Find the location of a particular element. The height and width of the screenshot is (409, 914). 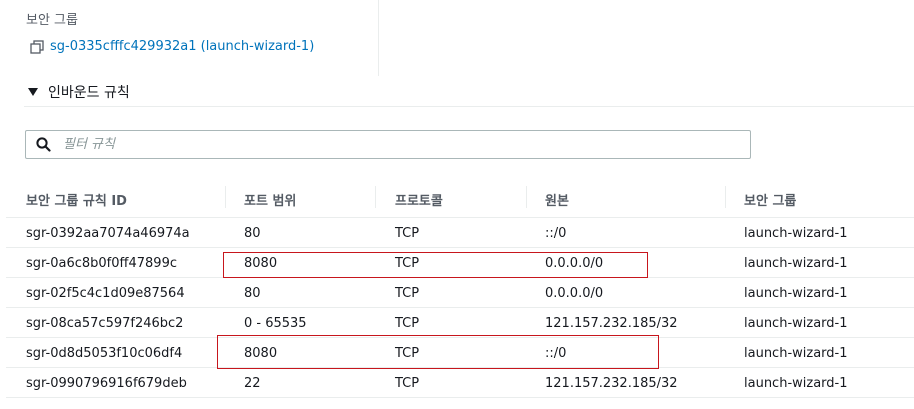

cell-port-range: 22 is located at coordinates (252, 383).